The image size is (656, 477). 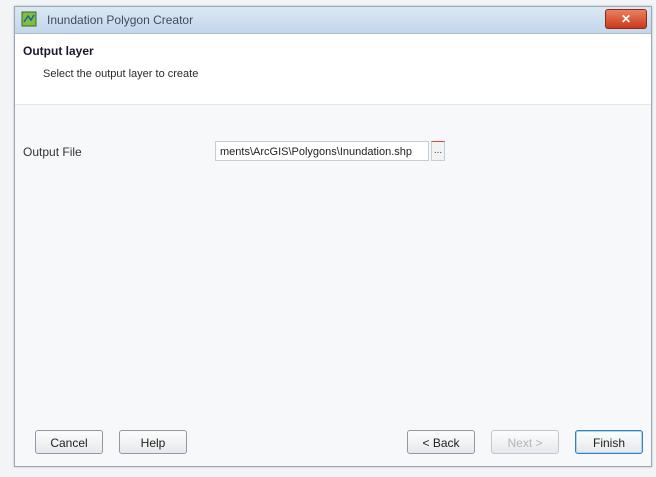 What do you see at coordinates (52, 152) in the screenshot?
I see `output-file-label: Output File` at bounding box center [52, 152].